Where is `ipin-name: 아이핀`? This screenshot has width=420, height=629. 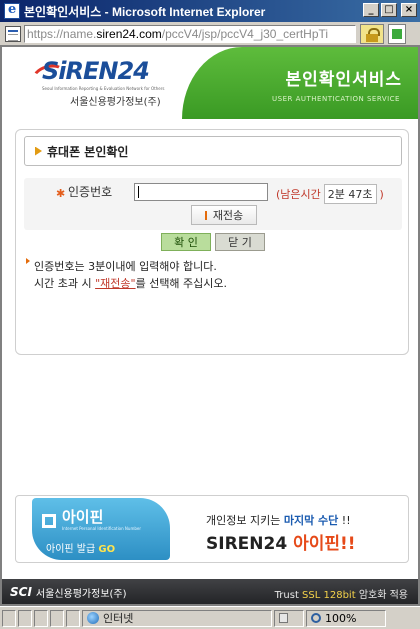
ipin-name: 아이핀 is located at coordinates (83, 517).